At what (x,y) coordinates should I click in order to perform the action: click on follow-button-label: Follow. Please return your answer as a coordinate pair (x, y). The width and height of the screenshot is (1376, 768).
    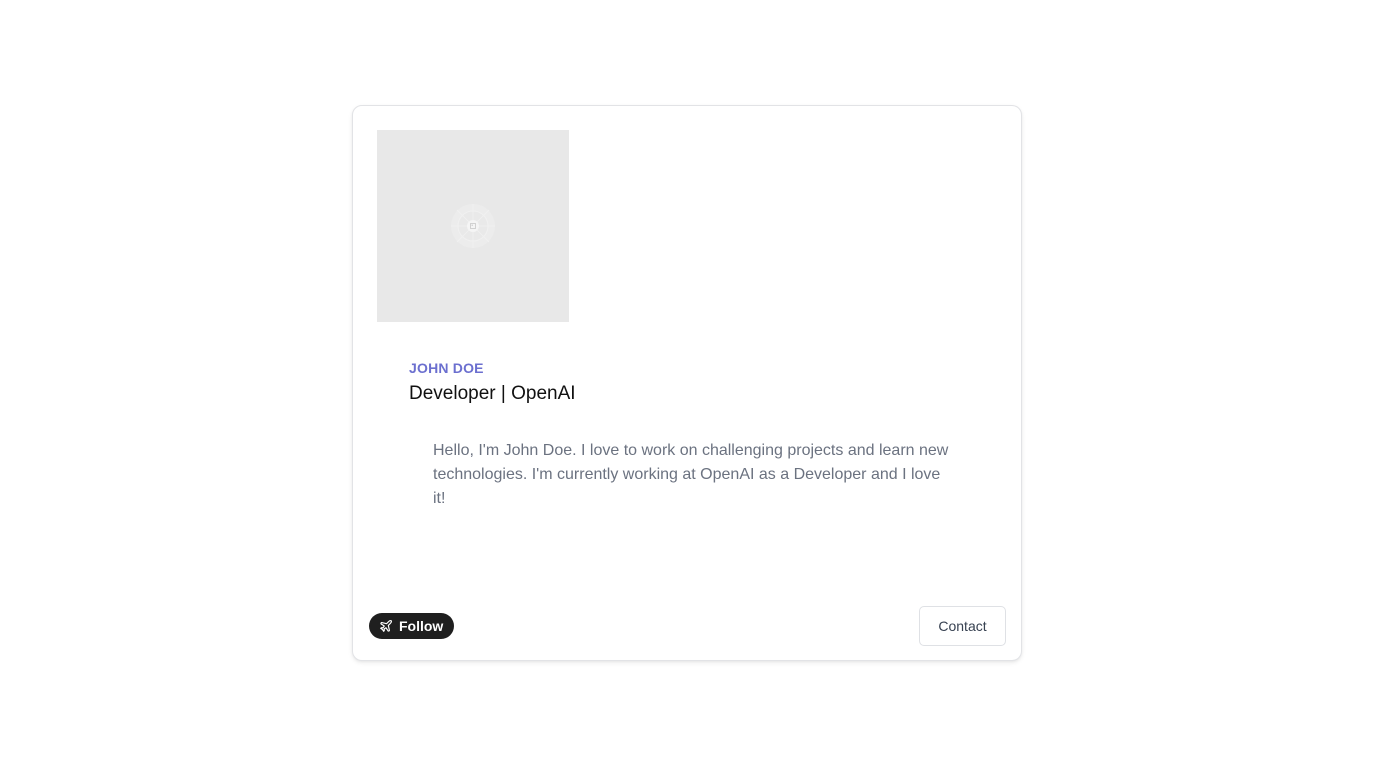
    Looking at the image, I should click on (421, 626).